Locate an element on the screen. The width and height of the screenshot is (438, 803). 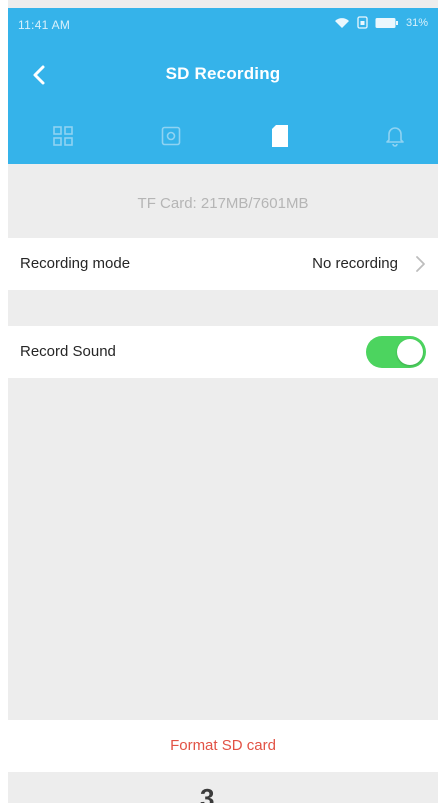
tf-card-storage: TF Card: 217MB/7601MB is located at coordinates (223, 203).